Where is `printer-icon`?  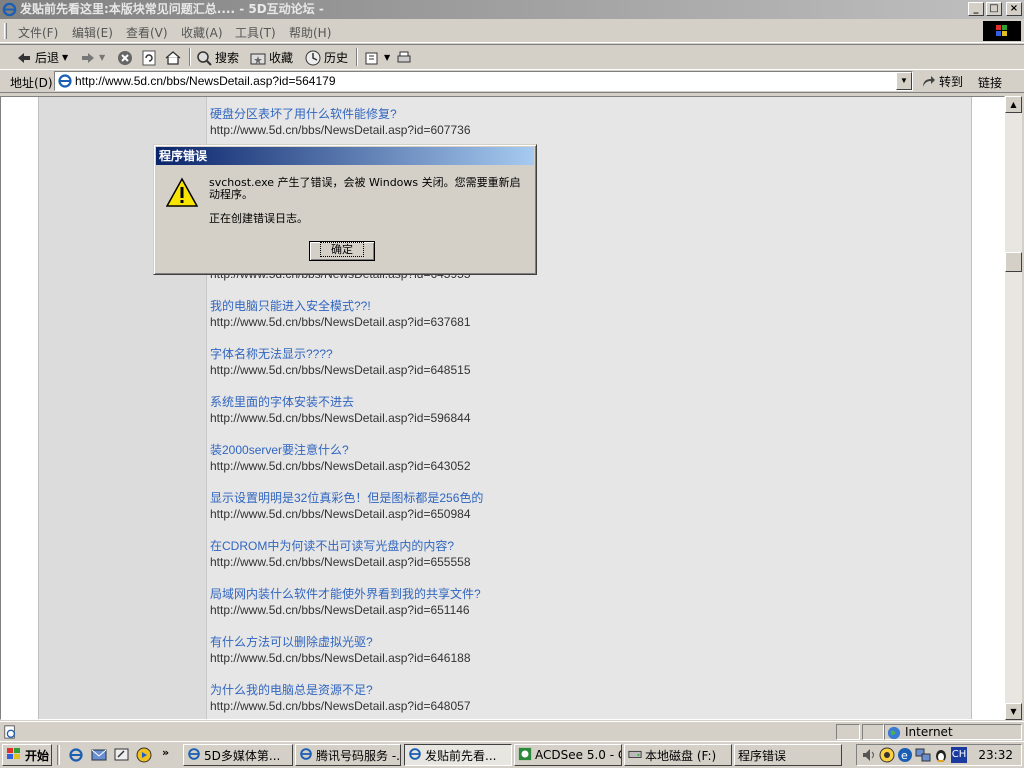 printer-icon is located at coordinates (404, 58).